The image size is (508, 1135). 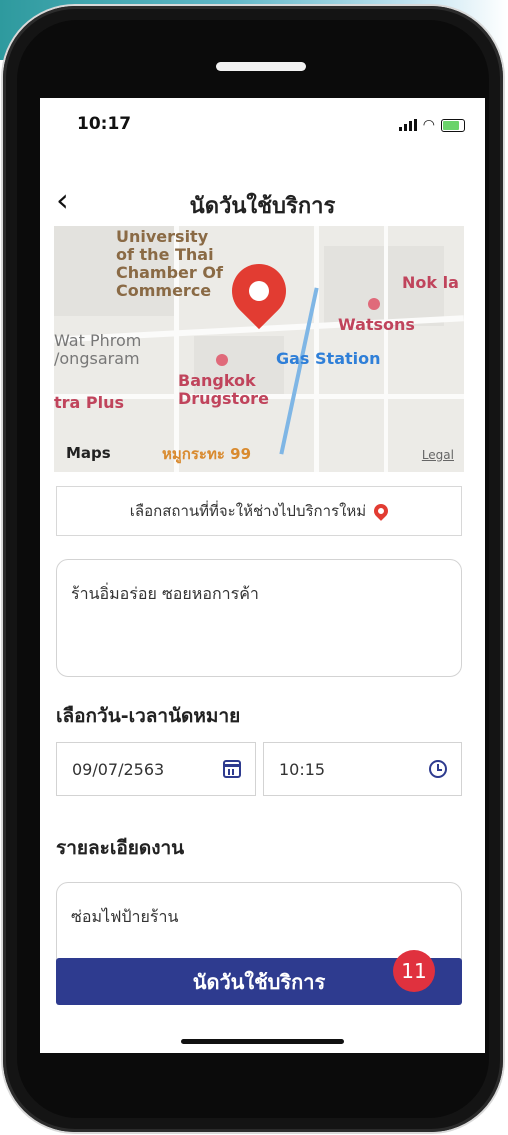 I want to click on date-value: 09/07/2563, so click(x=118, y=769).